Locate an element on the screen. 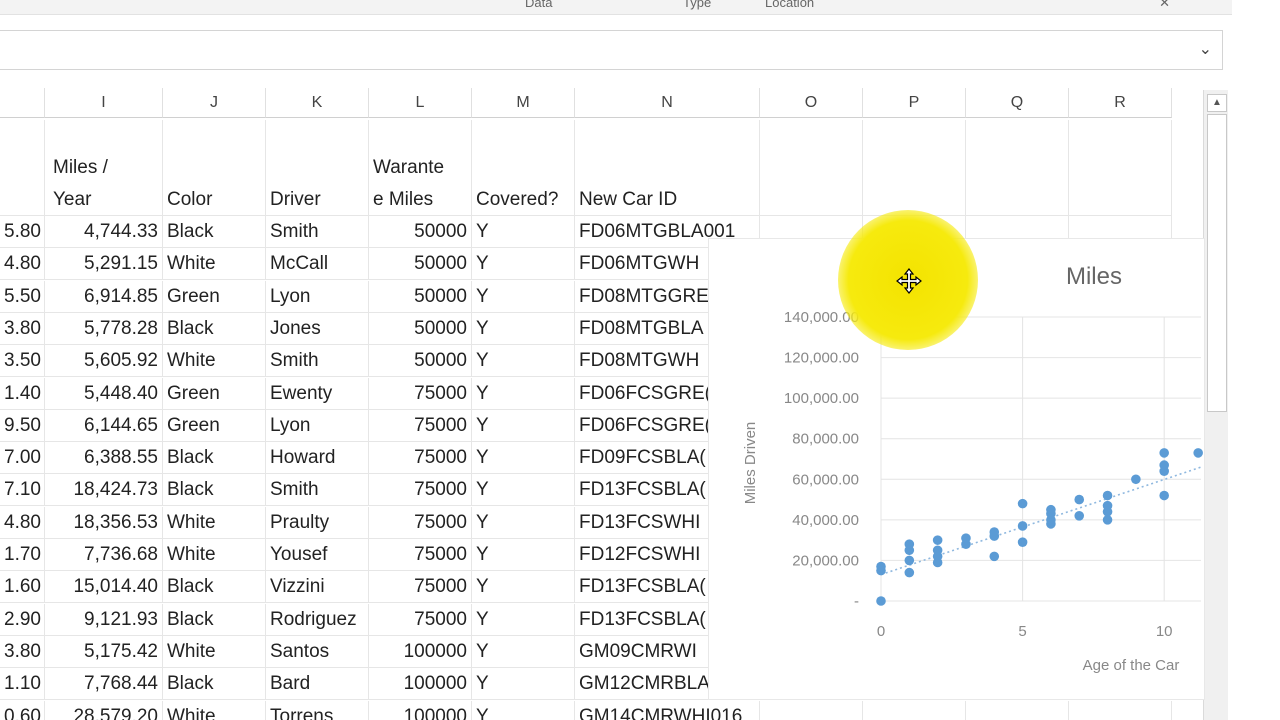  column-header-i: I is located at coordinates (104, 103).